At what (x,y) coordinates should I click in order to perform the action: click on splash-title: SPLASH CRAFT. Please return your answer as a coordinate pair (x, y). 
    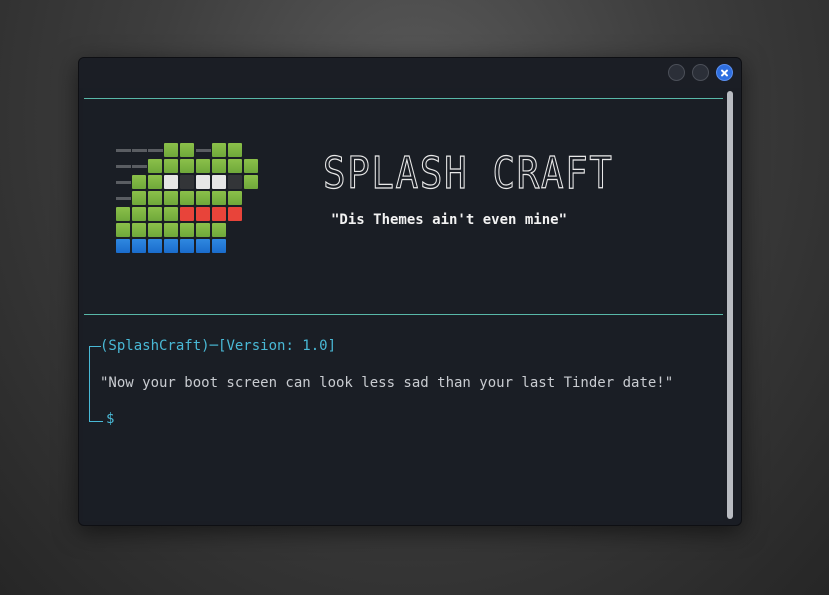
    Looking at the image, I should click on (468, 173).